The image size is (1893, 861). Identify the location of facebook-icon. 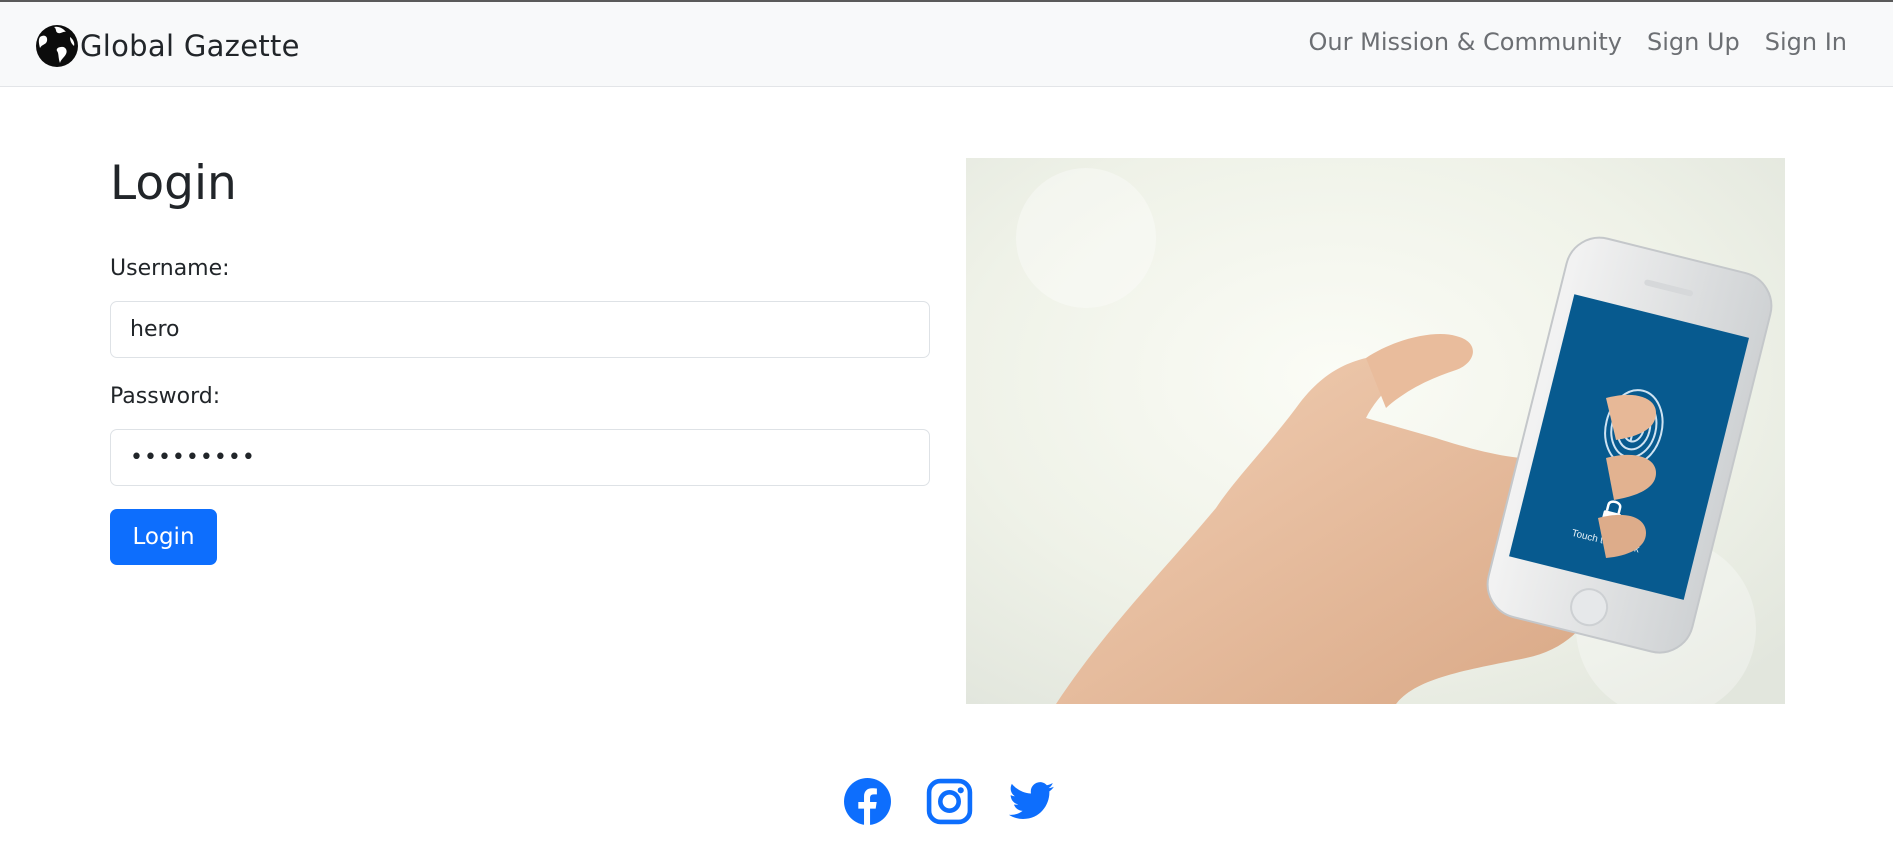
(867, 802).